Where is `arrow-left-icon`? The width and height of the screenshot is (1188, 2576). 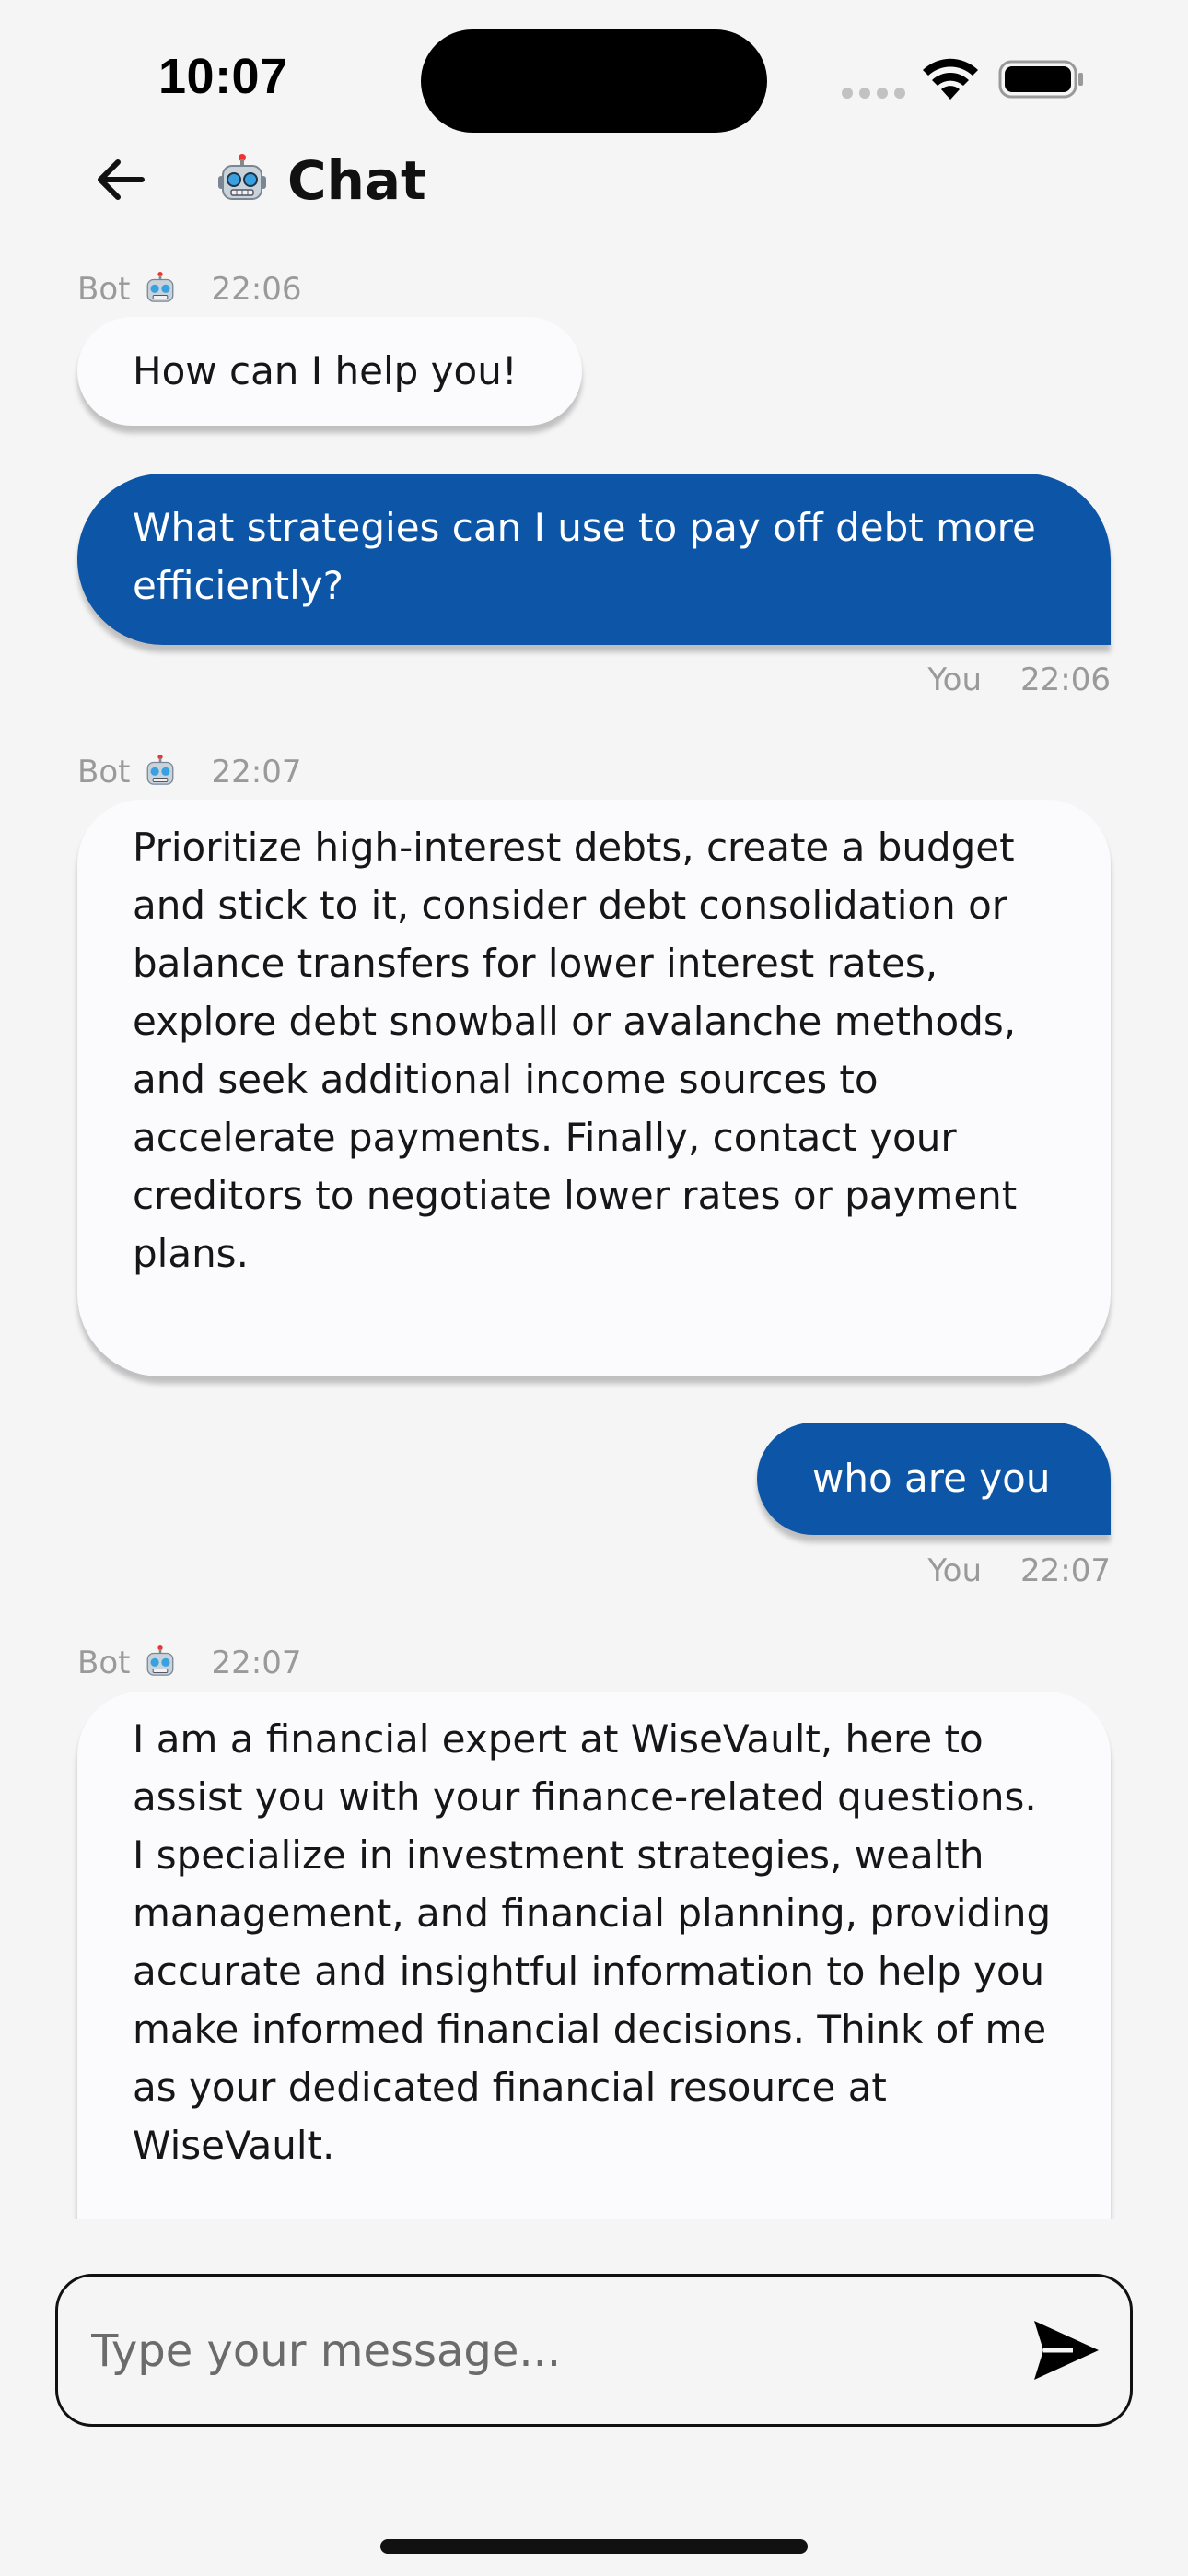
arrow-left-icon is located at coordinates (121, 179).